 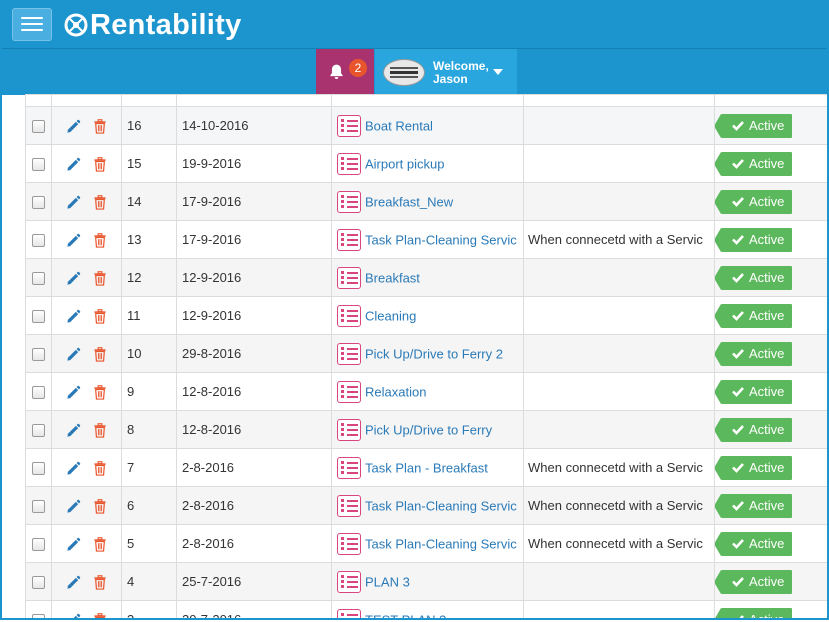 What do you see at coordinates (390, 315) in the screenshot?
I see `plan-name-link: Cleaning` at bounding box center [390, 315].